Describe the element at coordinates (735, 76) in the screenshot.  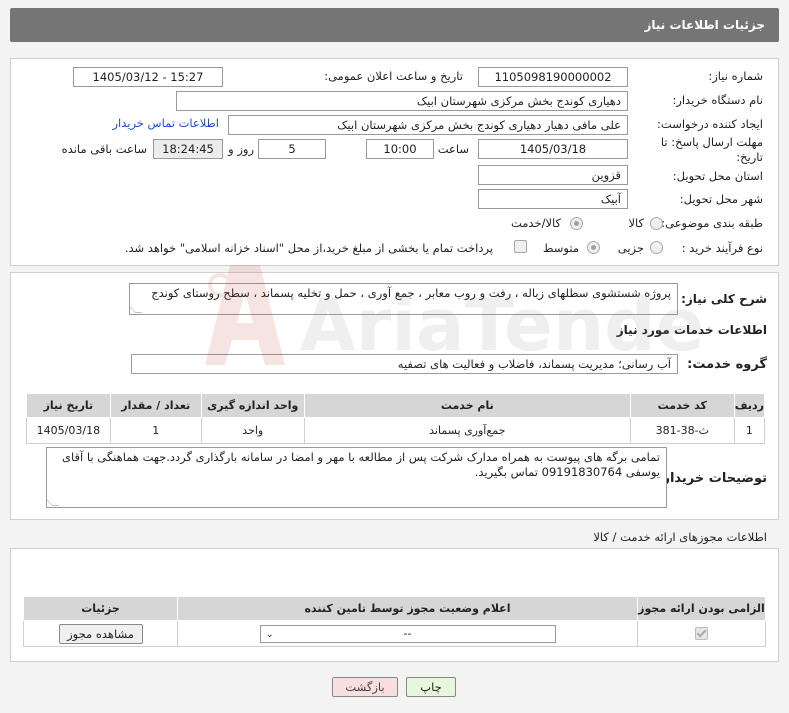
I see `need-number-label: شماره نیاز:` at that location.